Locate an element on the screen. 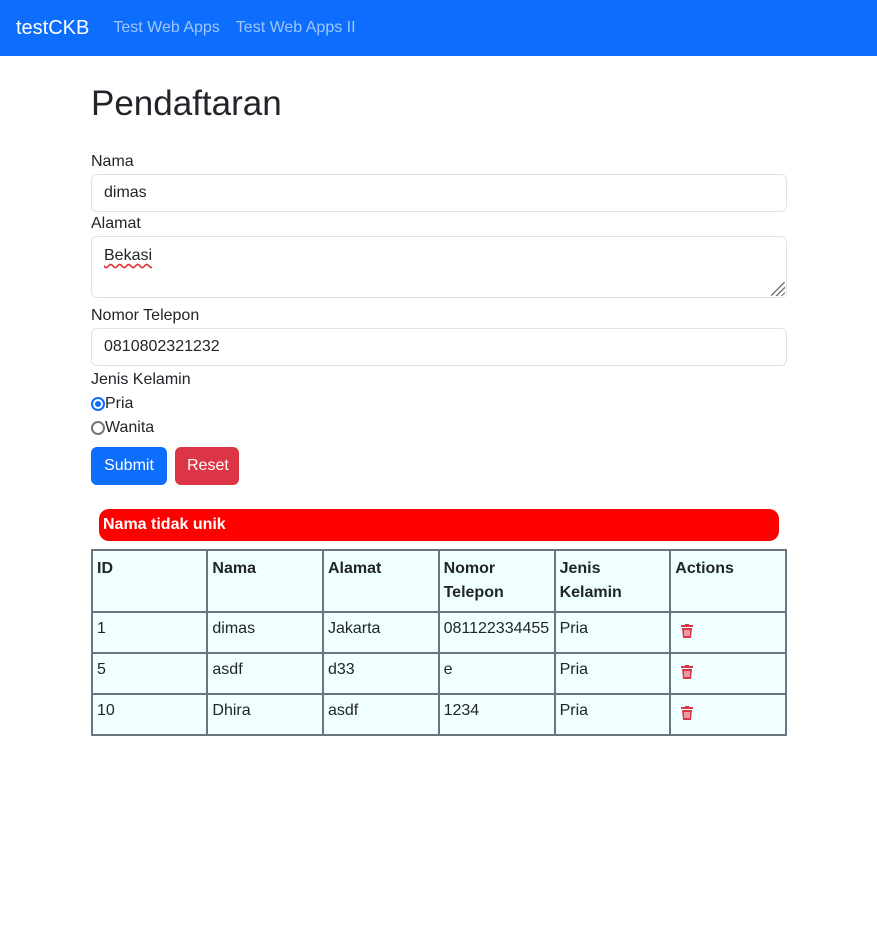 This screenshot has height=946, width=877. page-title: Pendaftaran is located at coordinates (186, 103).